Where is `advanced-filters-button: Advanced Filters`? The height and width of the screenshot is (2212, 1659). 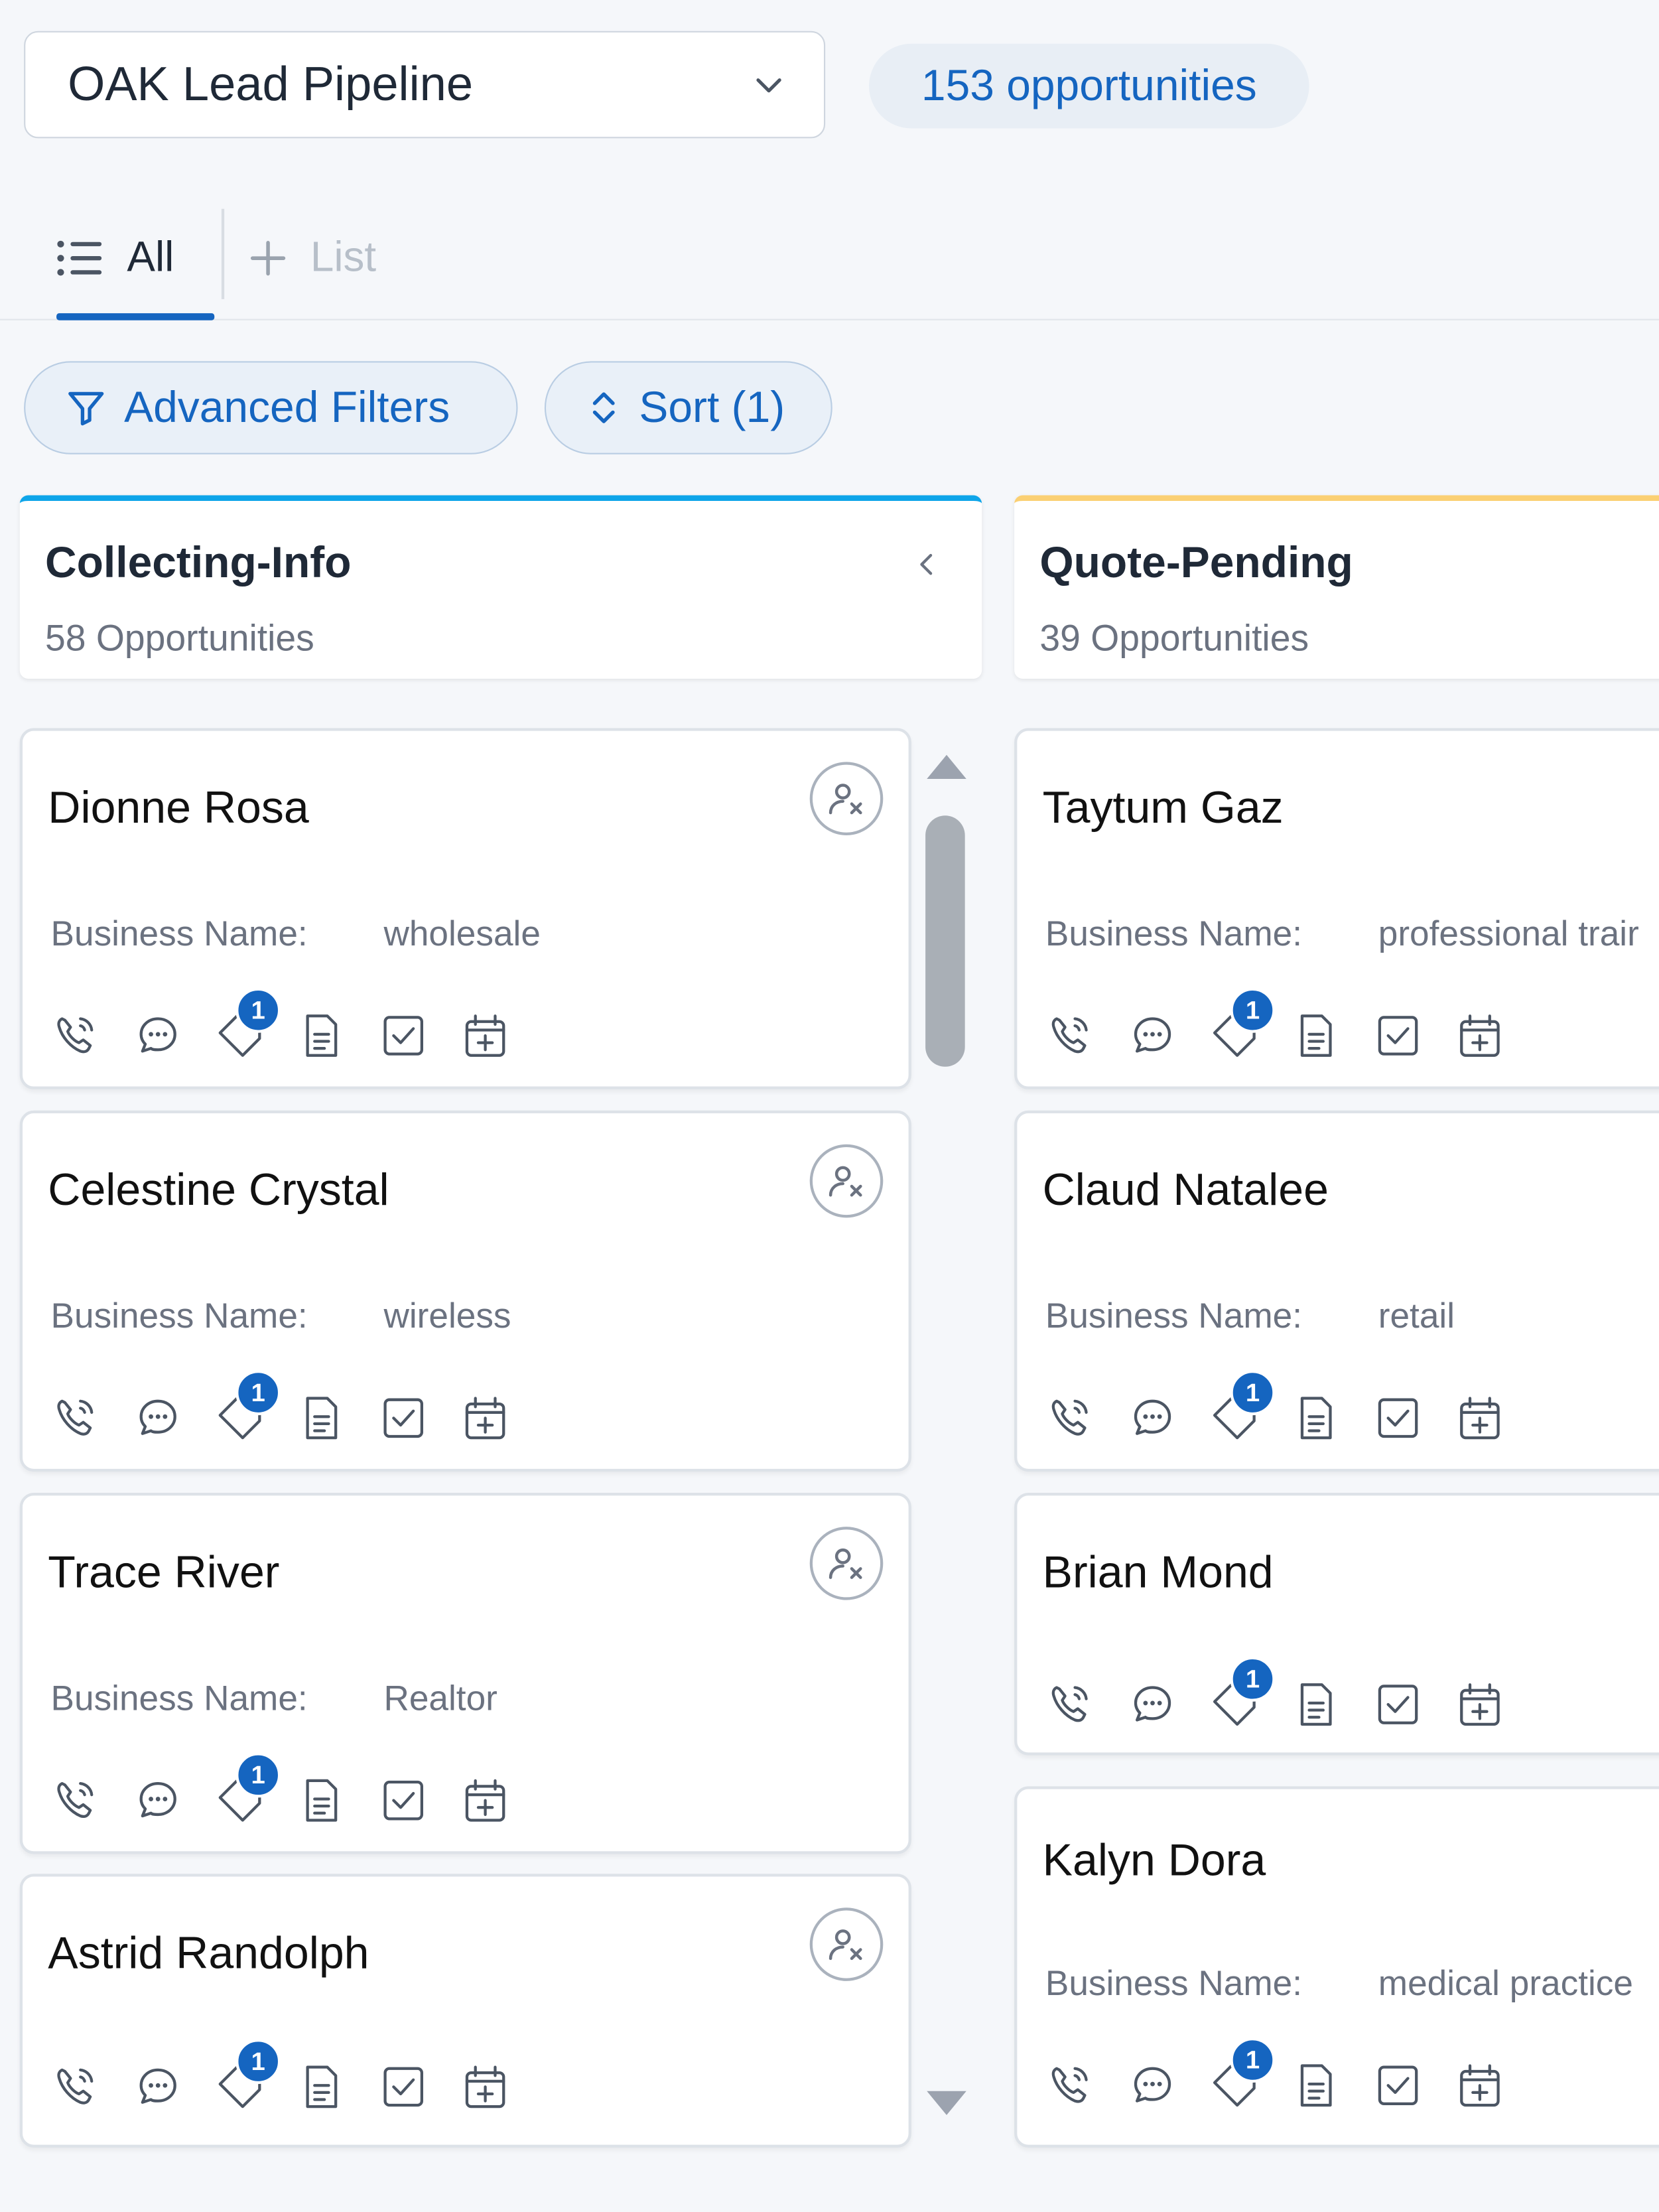
advanced-filters-button: Advanced Filters is located at coordinates (271, 407).